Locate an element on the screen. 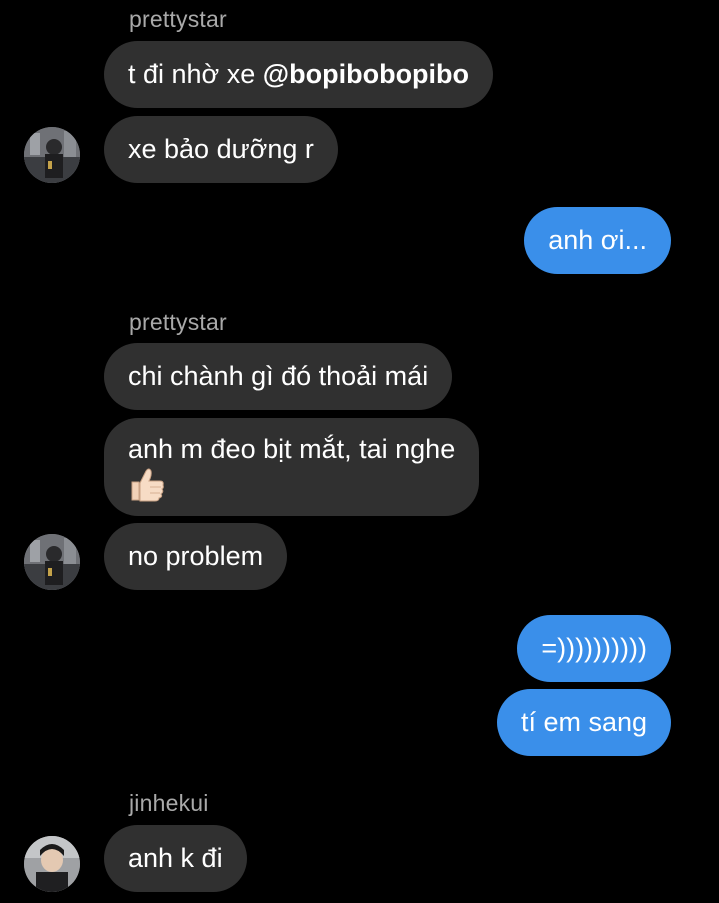 The width and height of the screenshot is (719, 903). message-text: anh m đeo bịt mắt, tai nghe is located at coordinates (292, 449).